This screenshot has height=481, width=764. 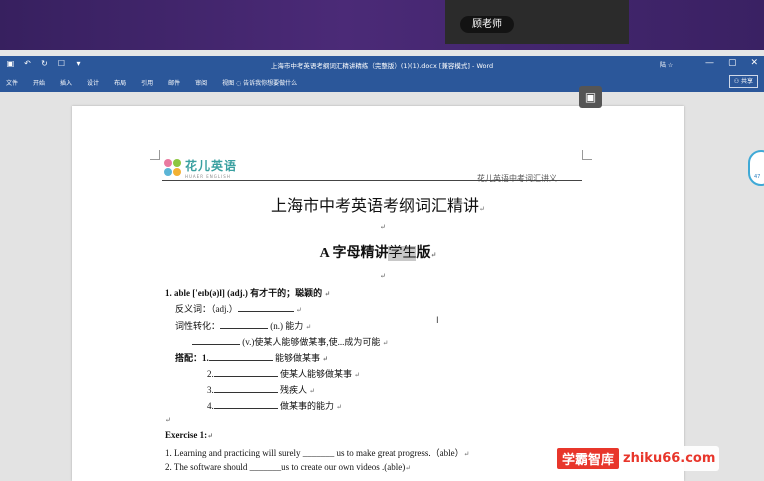 I want to click on maximize-button: ▢, so click(x=732, y=63).